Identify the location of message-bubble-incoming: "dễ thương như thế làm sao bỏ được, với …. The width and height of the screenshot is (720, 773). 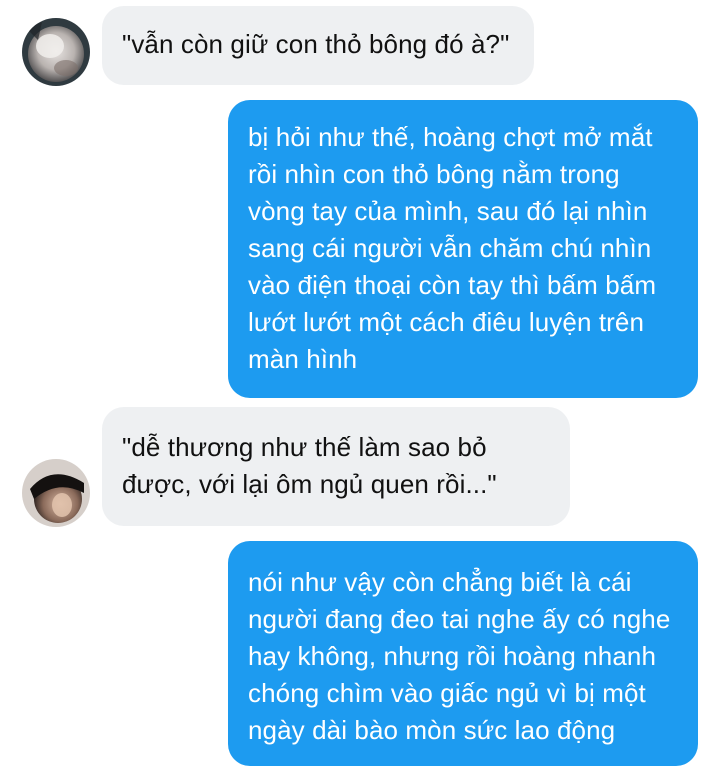
(336, 466).